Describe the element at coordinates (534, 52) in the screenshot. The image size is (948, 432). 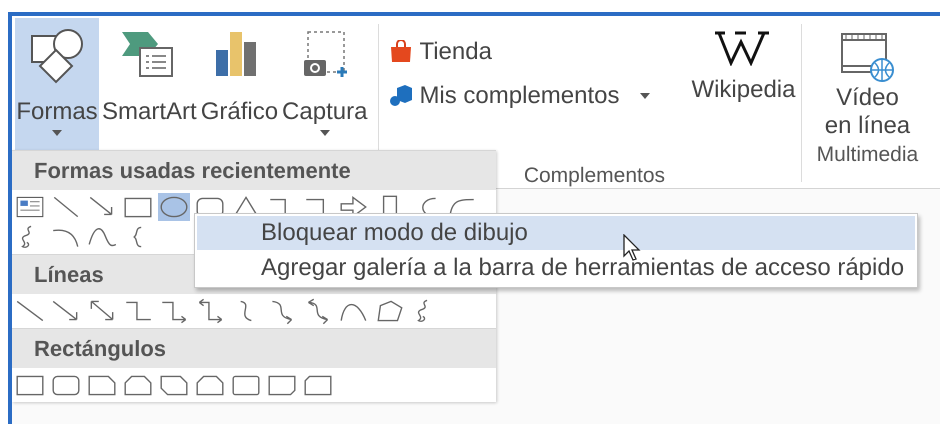
I see `store-button: Tienda` at that location.